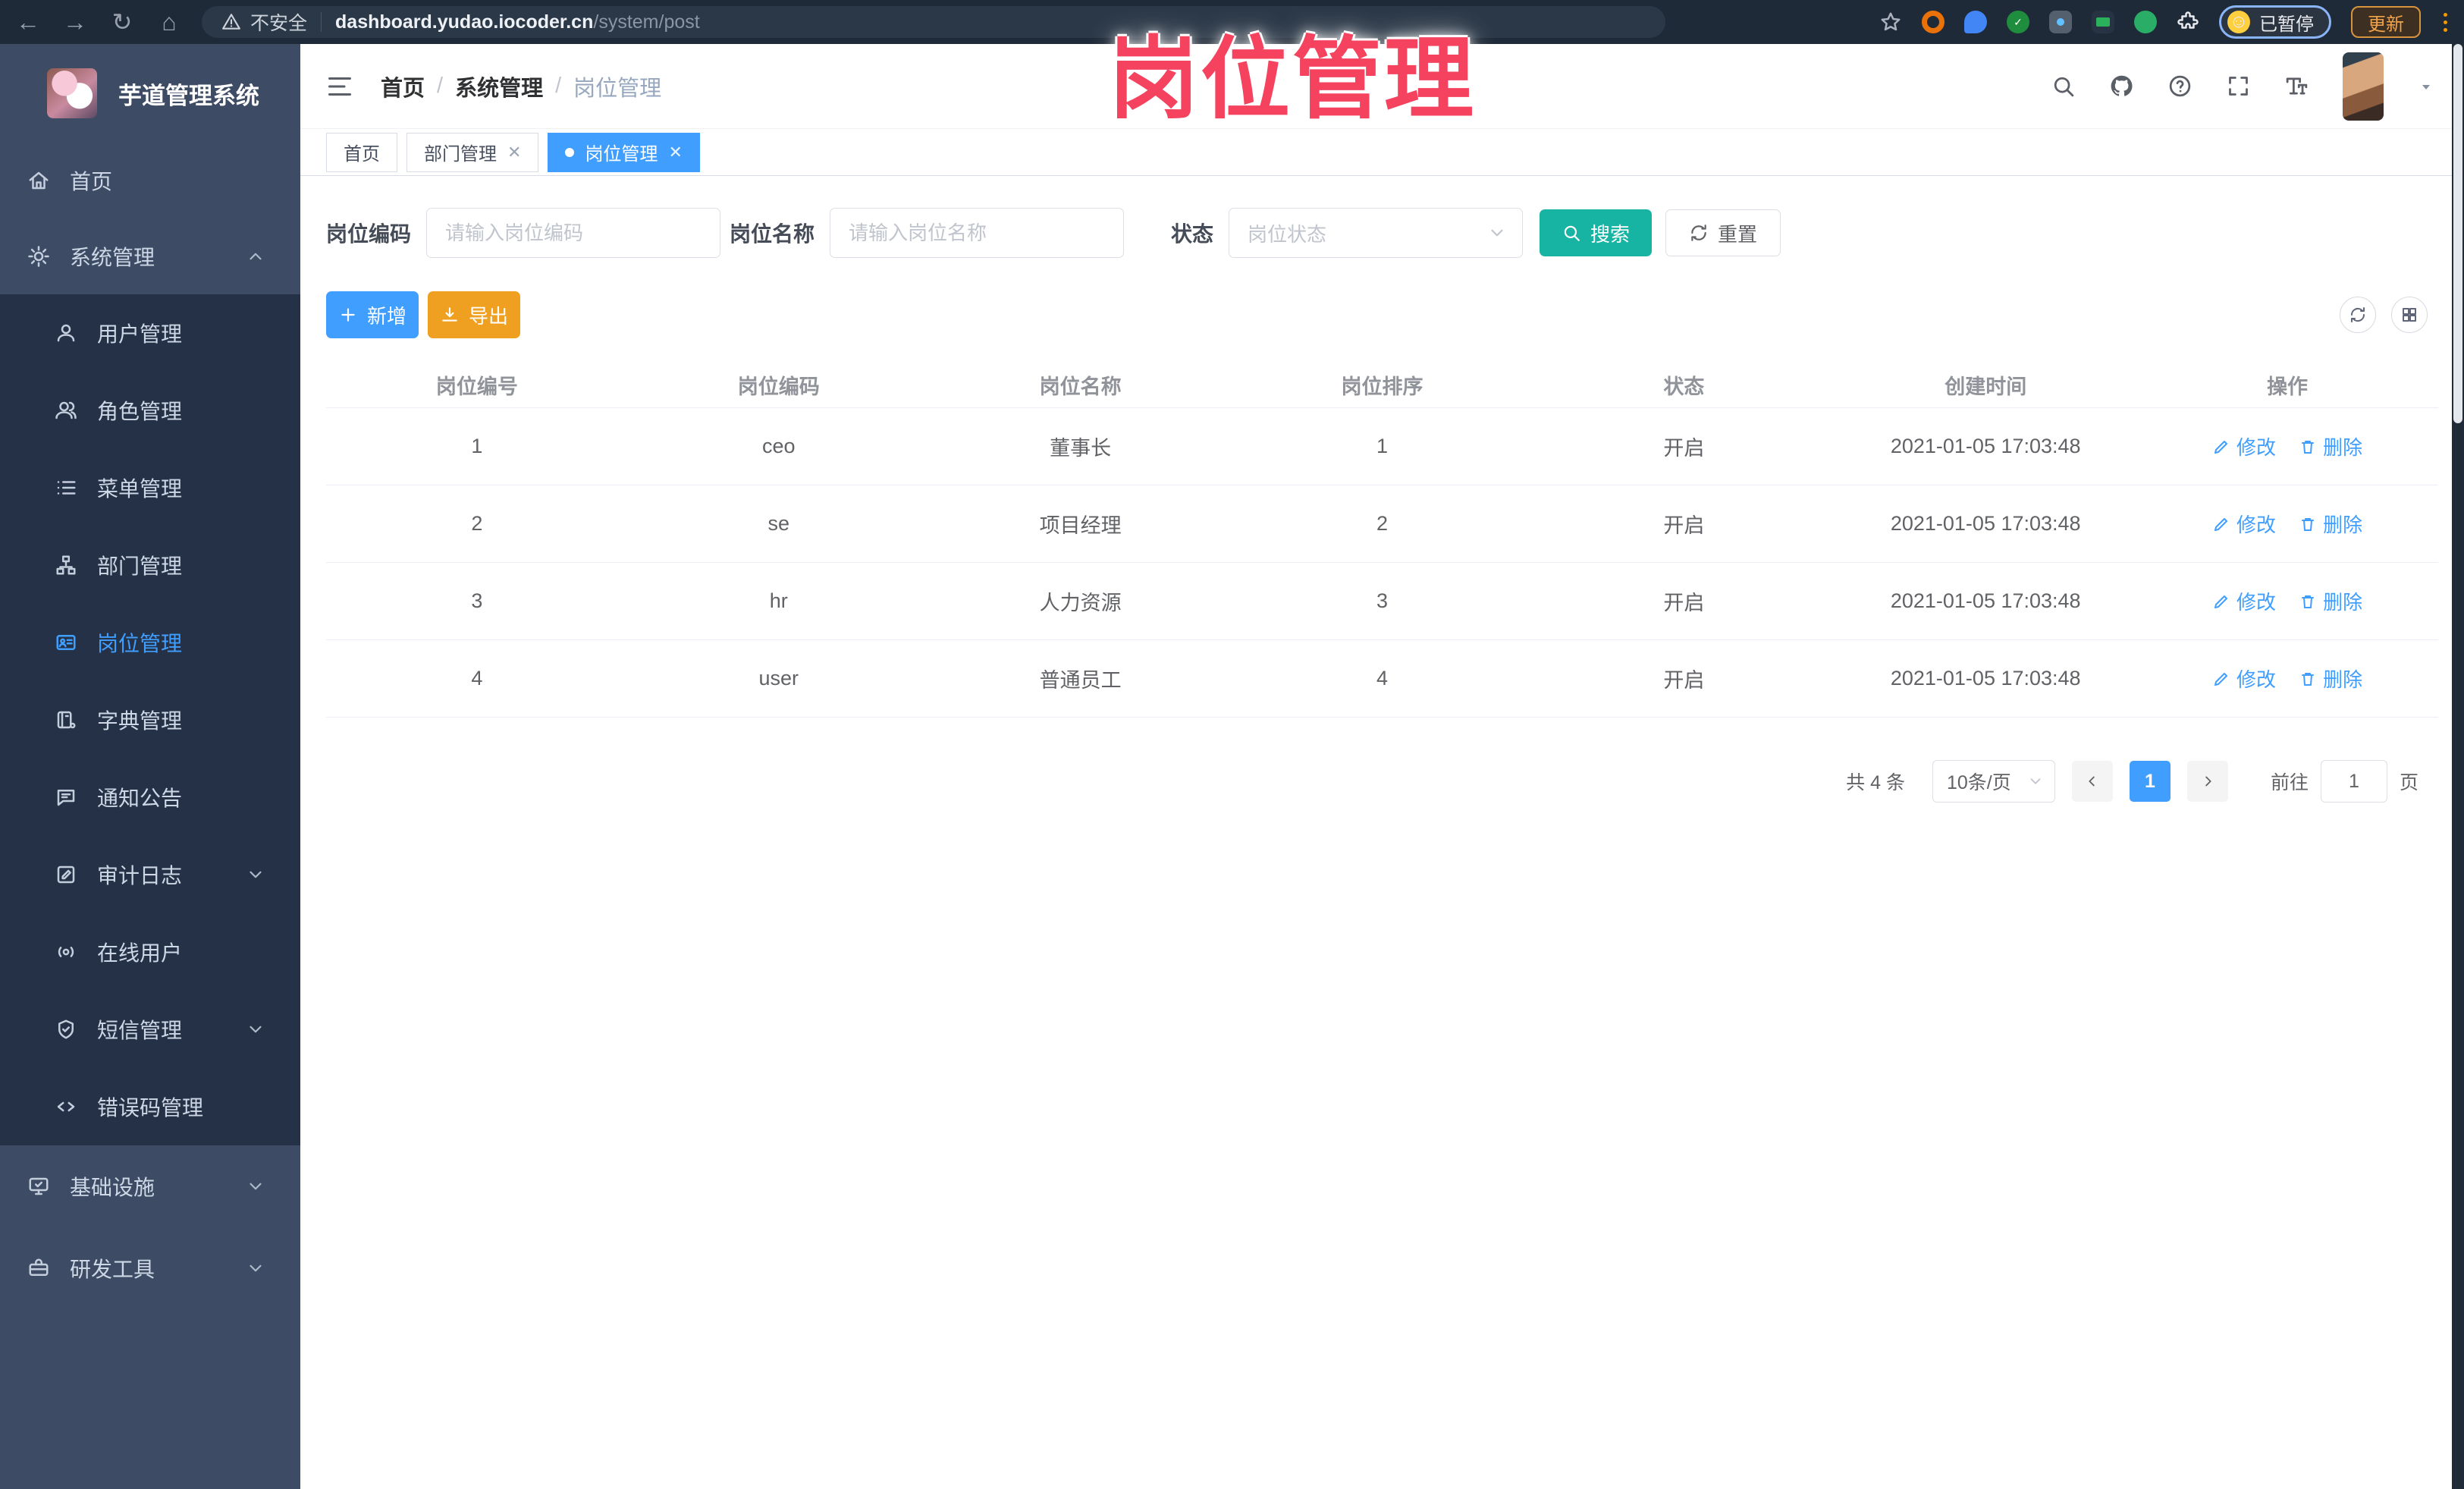  Describe the element at coordinates (624, 152) in the screenshot. I see `tab-posts: 岗位管理 ✕` at that location.